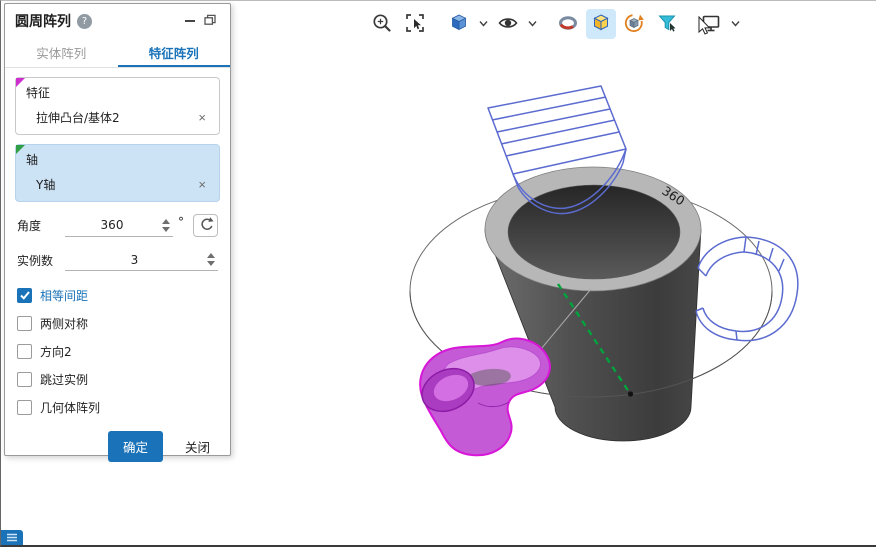 The image size is (876, 547). I want to click on dialog-footer: 确定 关闭, so click(117, 448).